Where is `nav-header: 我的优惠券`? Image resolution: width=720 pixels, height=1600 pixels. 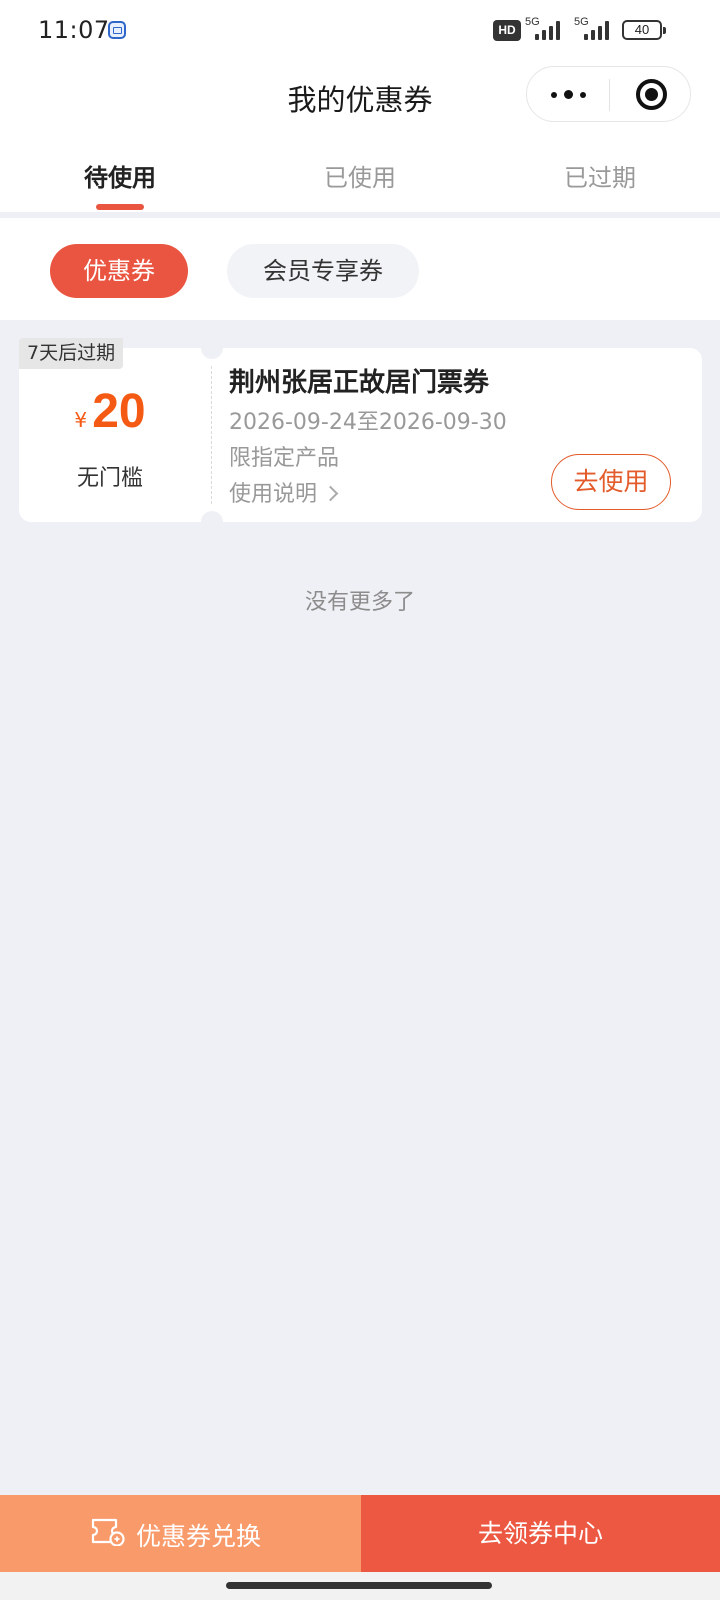 nav-header: 我的优惠券 is located at coordinates (360, 95).